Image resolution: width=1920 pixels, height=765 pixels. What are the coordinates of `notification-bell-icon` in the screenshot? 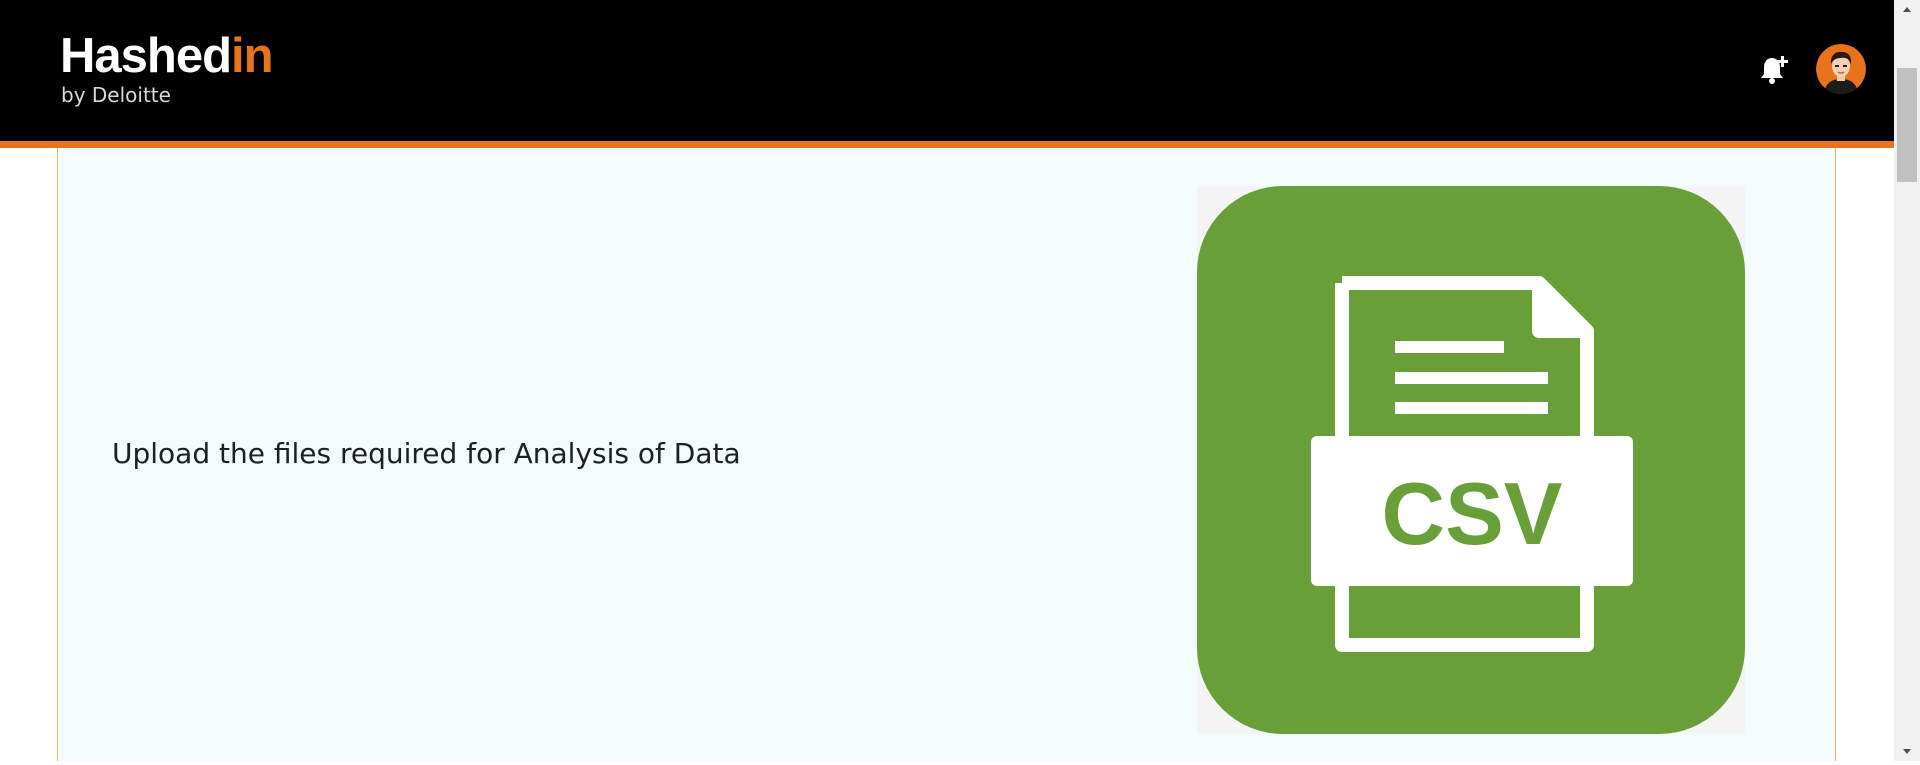 It's located at (1774, 70).